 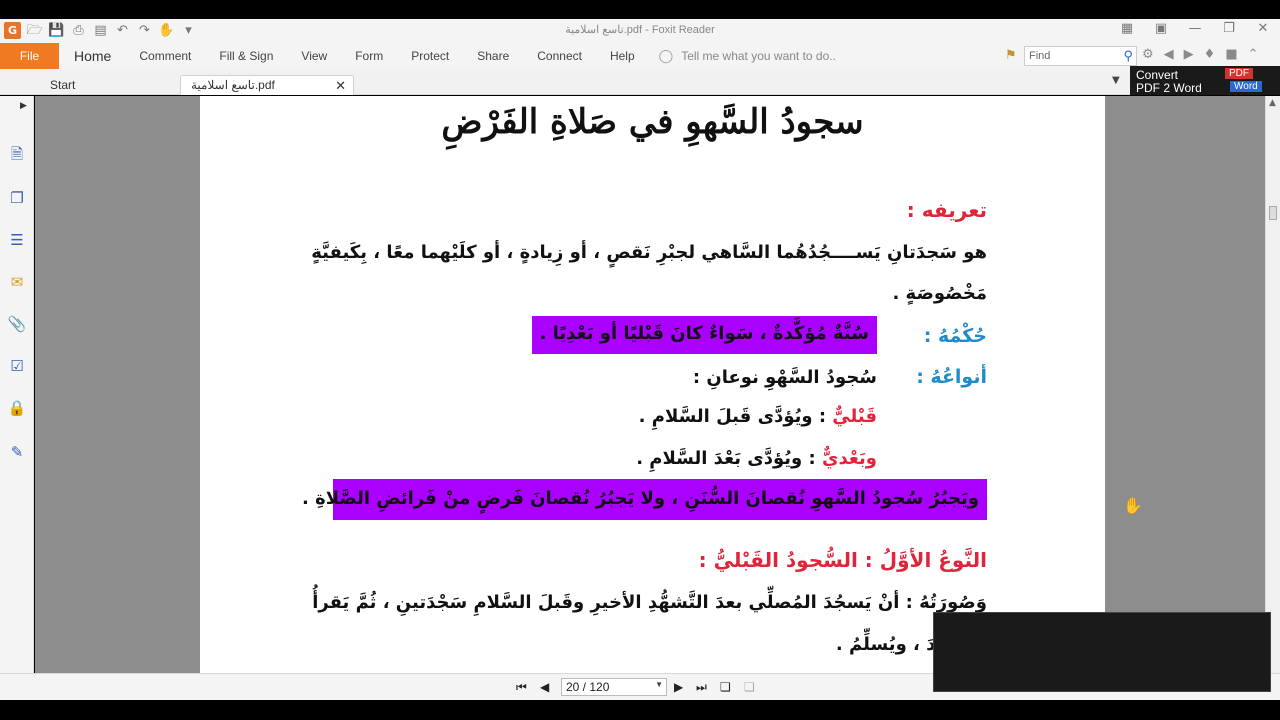 What do you see at coordinates (110, 85) in the screenshot?
I see `tab-start: Start` at bounding box center [110, 85].